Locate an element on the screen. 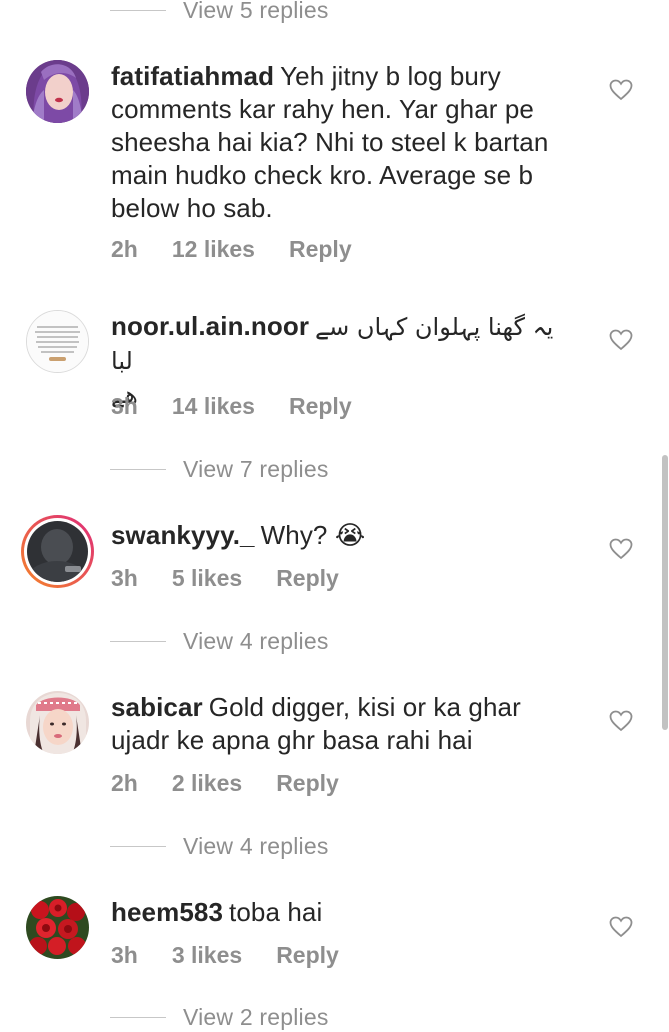 The image size is (669, 1032). avatar-sabicar is located at coordinates (57, 722).